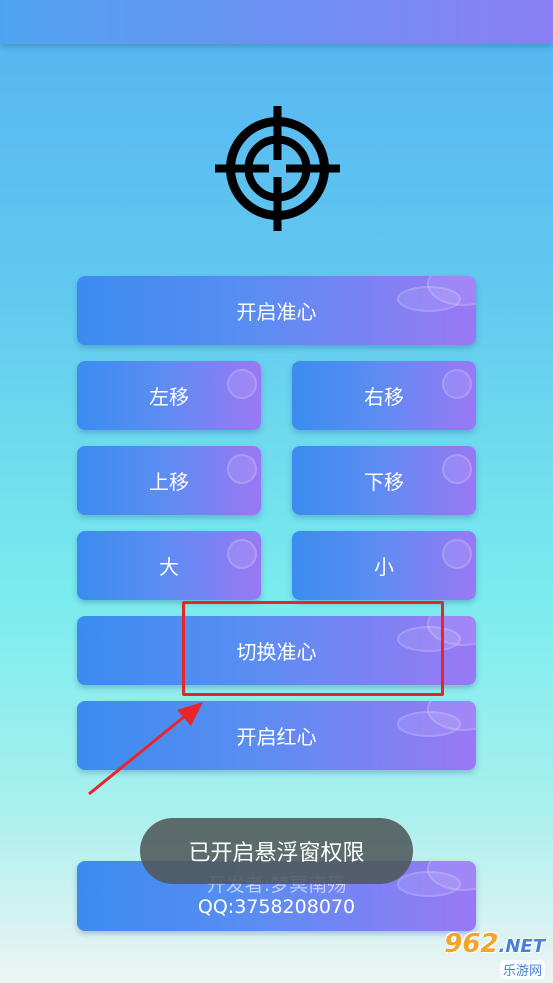  I want to click on move-right-button: 右移, so click(384, 395).